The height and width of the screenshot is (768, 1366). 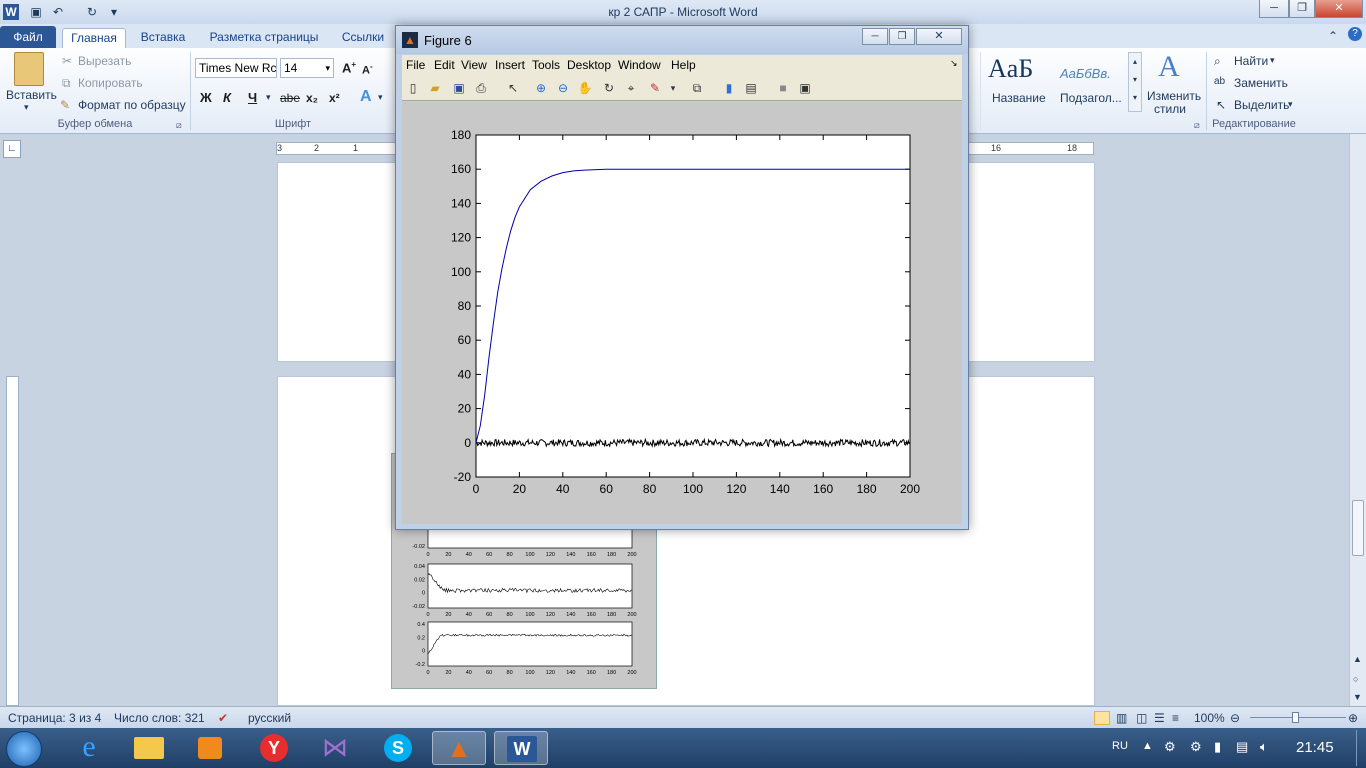 What do you see at coordinates (29, 69) in the screenshot?
I see `paste-icon` at bounding box center [29, 69].